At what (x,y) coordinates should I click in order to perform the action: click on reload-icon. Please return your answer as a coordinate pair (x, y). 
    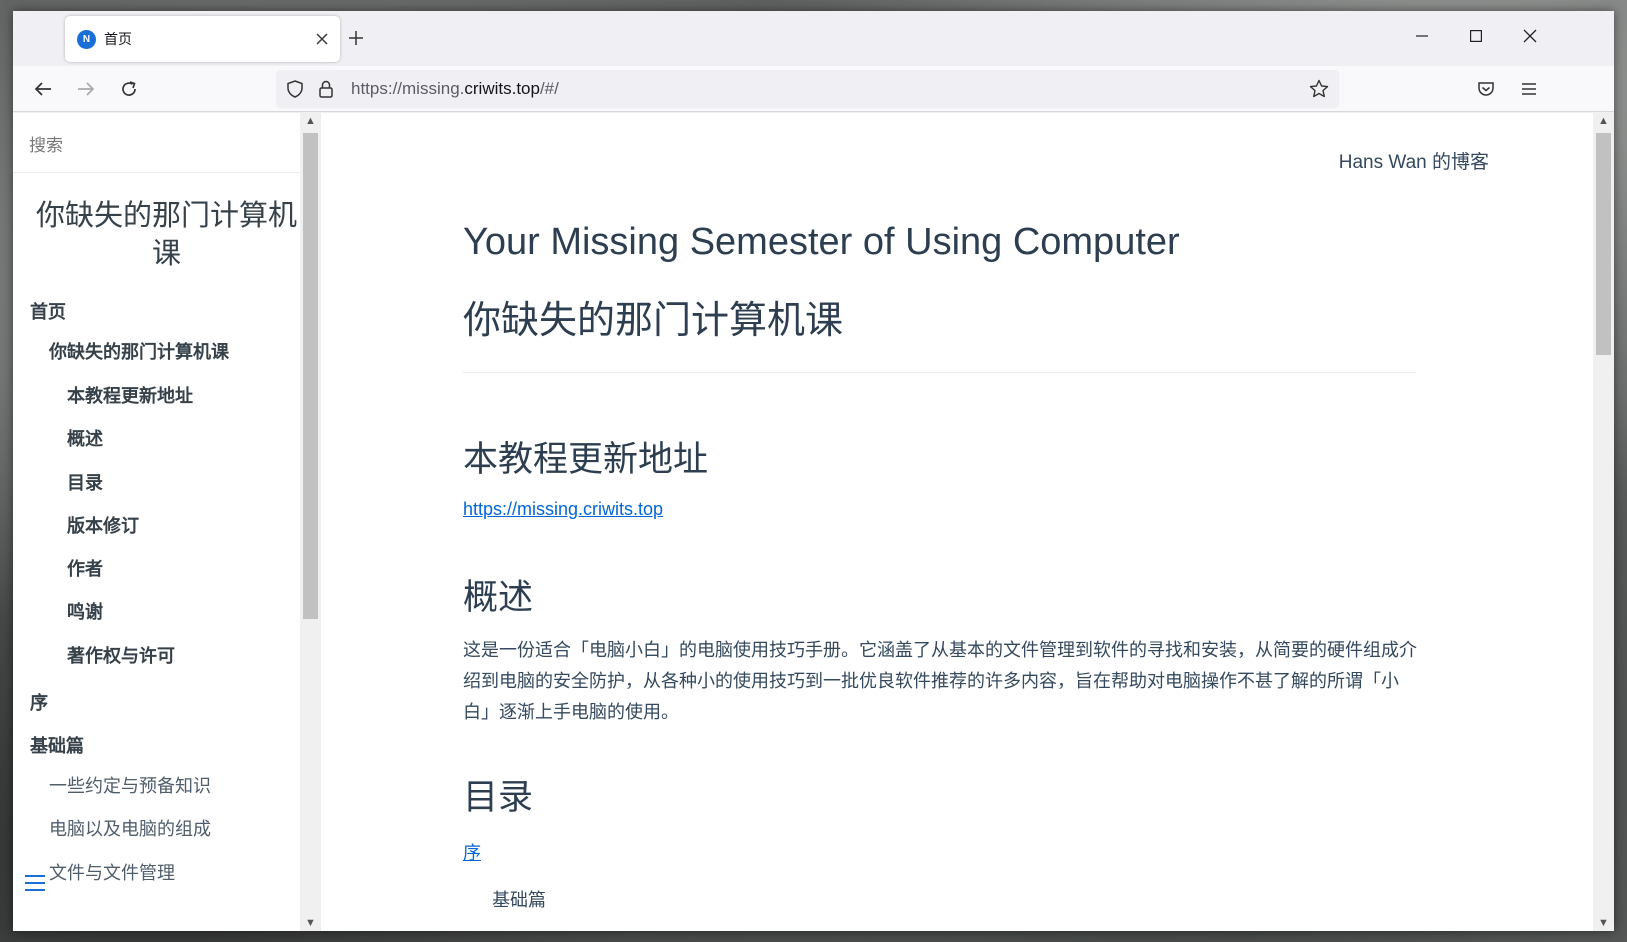
    Looking at the image, I should click on (129, 88).